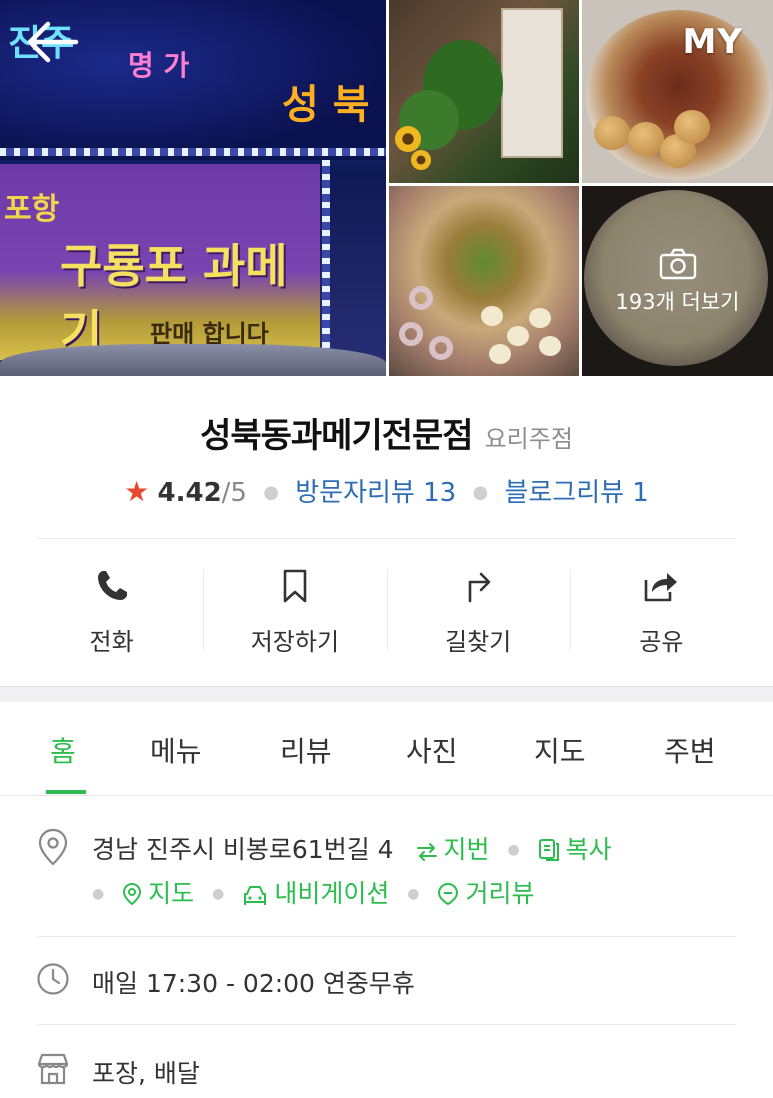  Describe the element at coordinates (548, 850) in the screenshot. I see `copy-icon` at that location.